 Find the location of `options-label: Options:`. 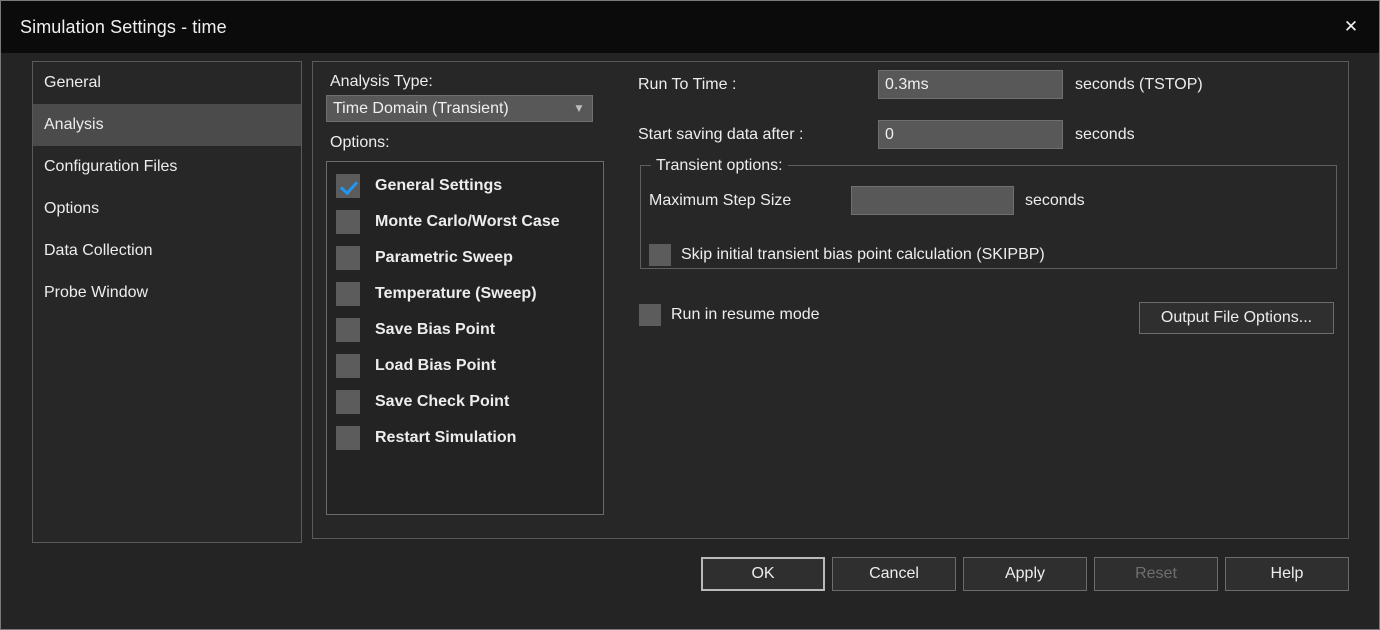

options-label: Options: is located at coordinates (360, 142).